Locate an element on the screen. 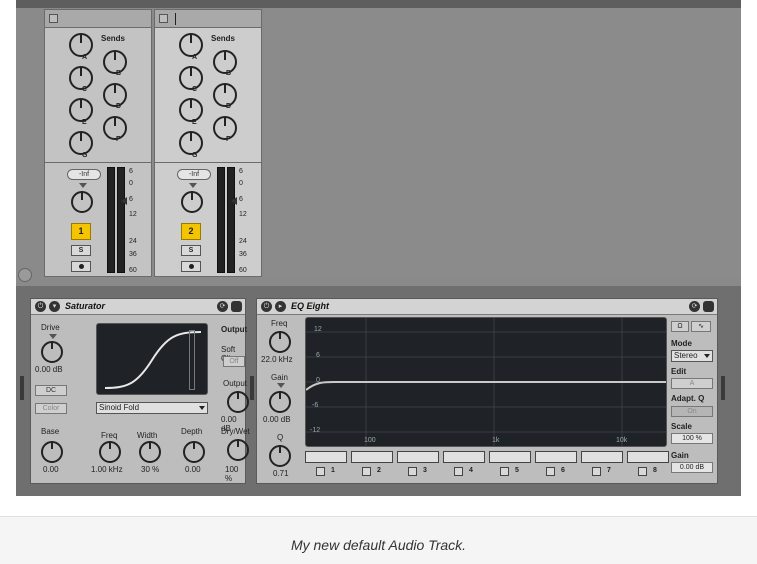 The height and width of the screenshot is (564, 757). output-knob is located at coordinates (238, 402).